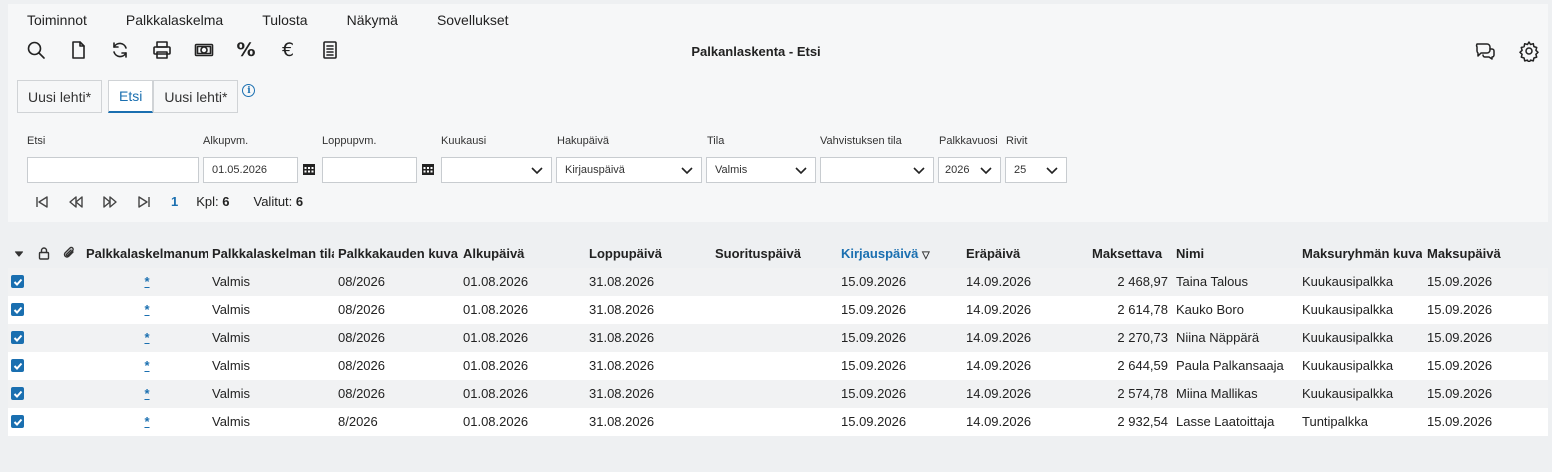  What do you see at coordinates (174, 20) in the screenshot?
I see `menu-palkkalaskelma: Palkkalaskelma` at bounding box center [174, 20].